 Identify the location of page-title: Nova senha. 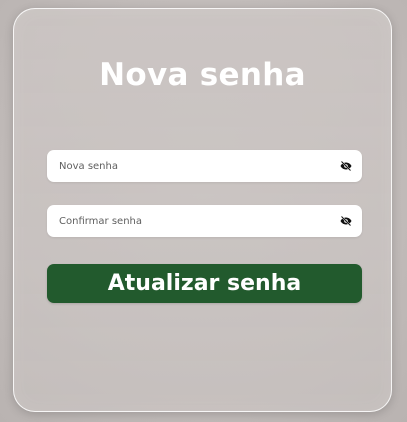
(202, 75).